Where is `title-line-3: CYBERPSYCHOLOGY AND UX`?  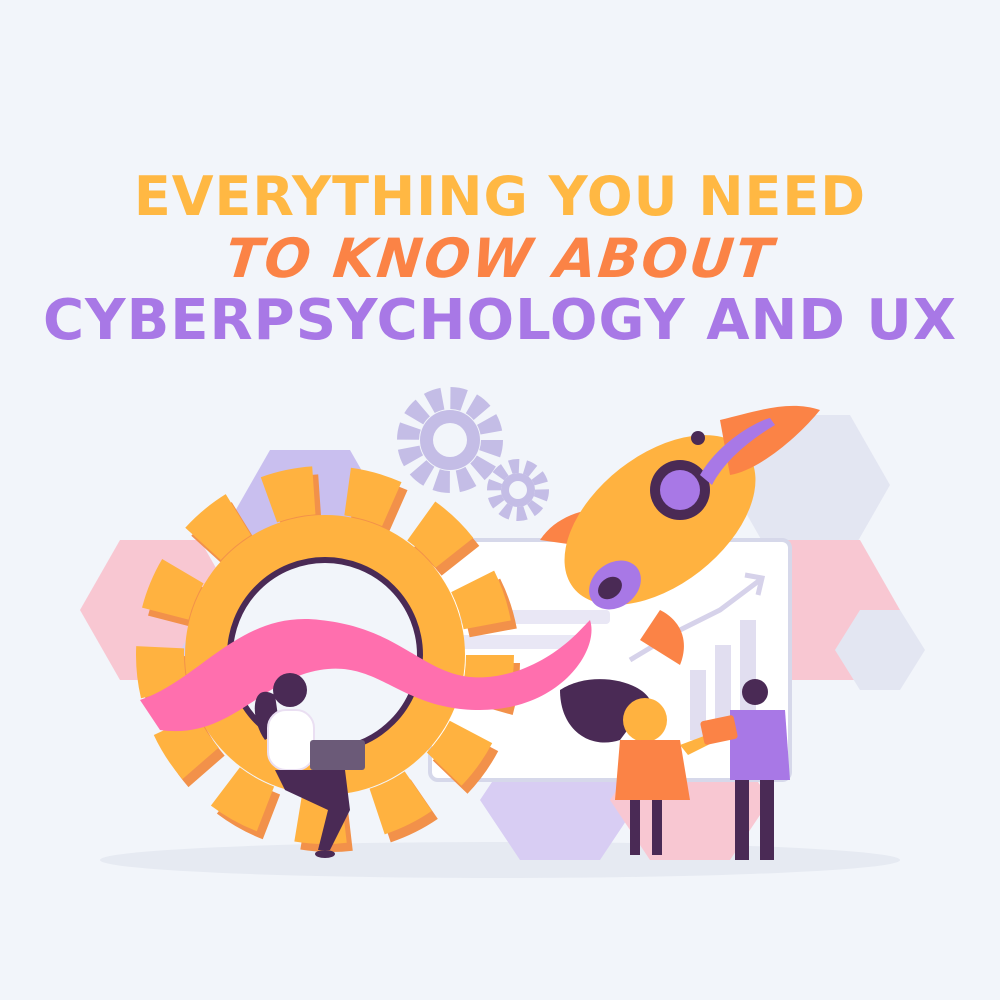 title-line-3: CYBERPSYCHOLOGY AND UX is located at coordinates (500, 320).